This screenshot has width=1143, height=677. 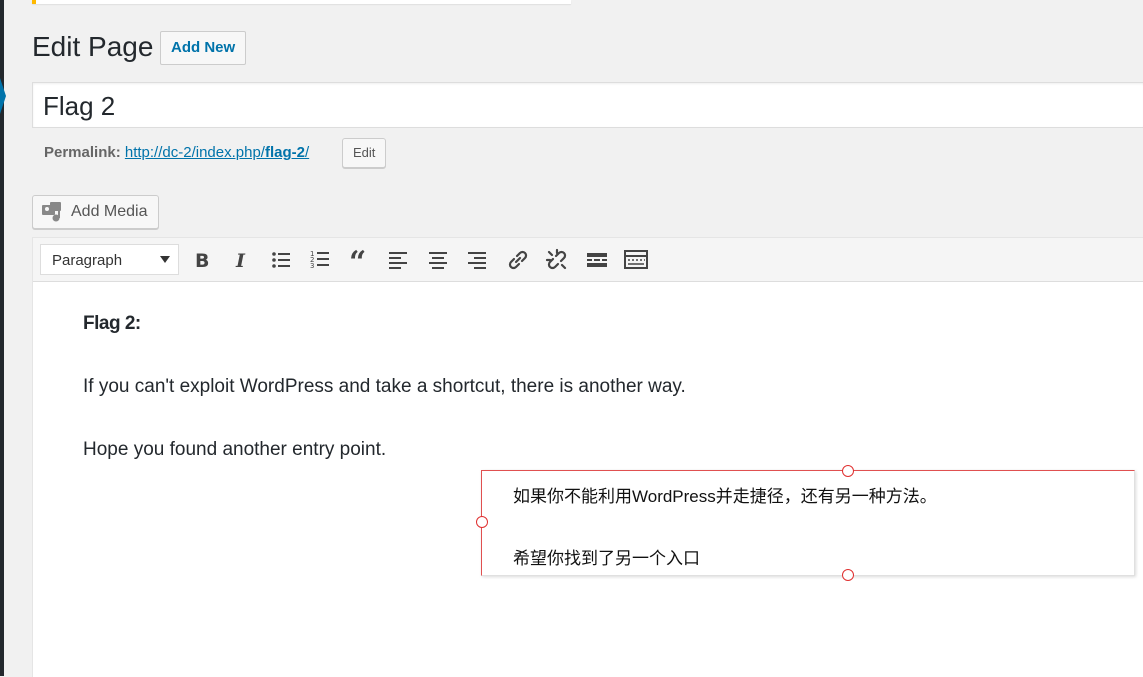 I want to click on editor-toolbar: Paragraph B I 1 2 3 “, so click(x=588, y=260).